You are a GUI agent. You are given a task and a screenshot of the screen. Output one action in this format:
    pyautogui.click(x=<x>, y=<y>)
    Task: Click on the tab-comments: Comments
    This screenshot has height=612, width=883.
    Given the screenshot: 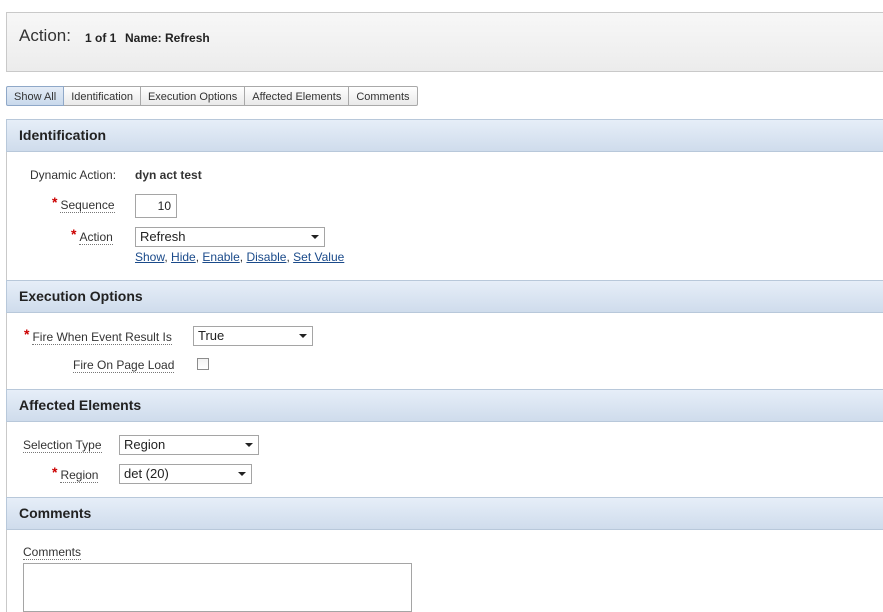 What is the action you would take?
    pyautogui.click(x=383, y=96)
    